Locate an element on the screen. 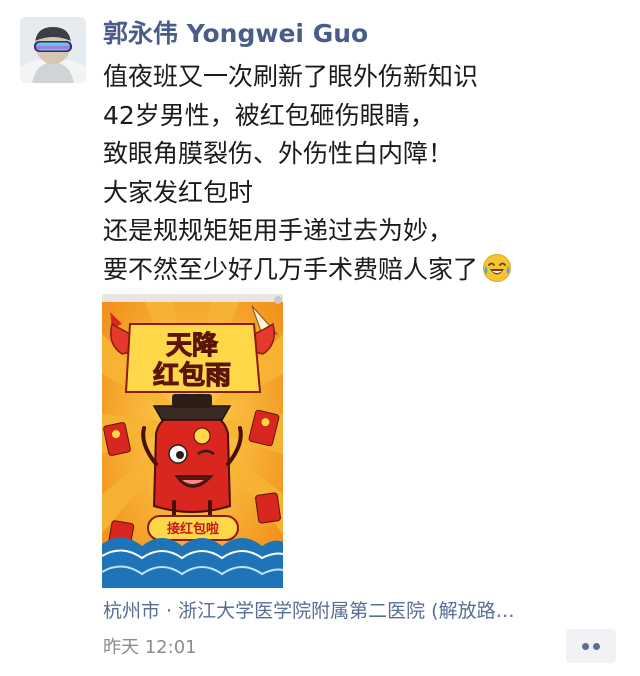 The height and width of the screenshot is (676, 640). post-line: 还是规规矩矩用手递过去为妙， is located at coordinates (278, 230).